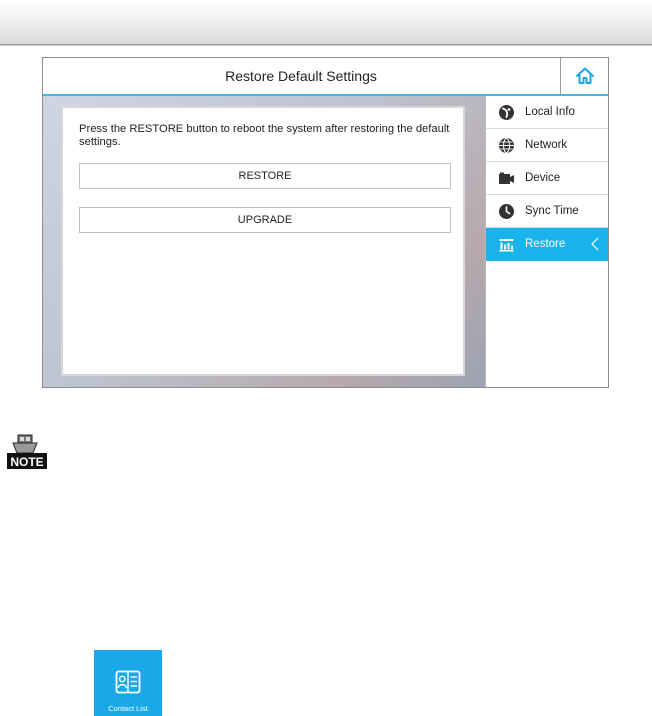  I want to click on clock-icon, so click(506, 211).